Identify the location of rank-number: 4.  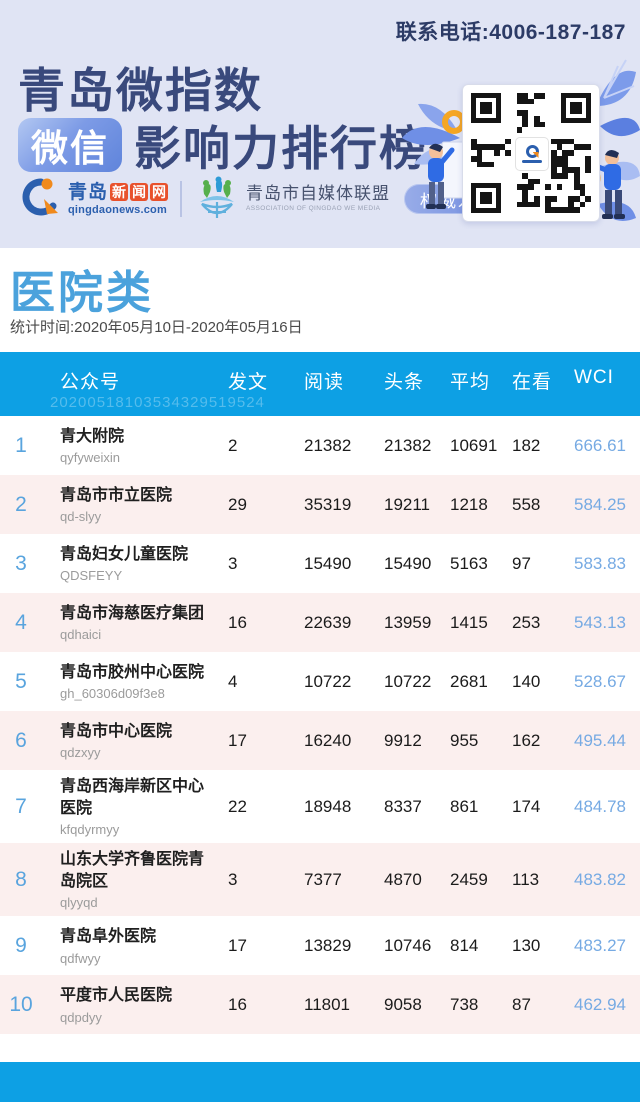
(21, 622).